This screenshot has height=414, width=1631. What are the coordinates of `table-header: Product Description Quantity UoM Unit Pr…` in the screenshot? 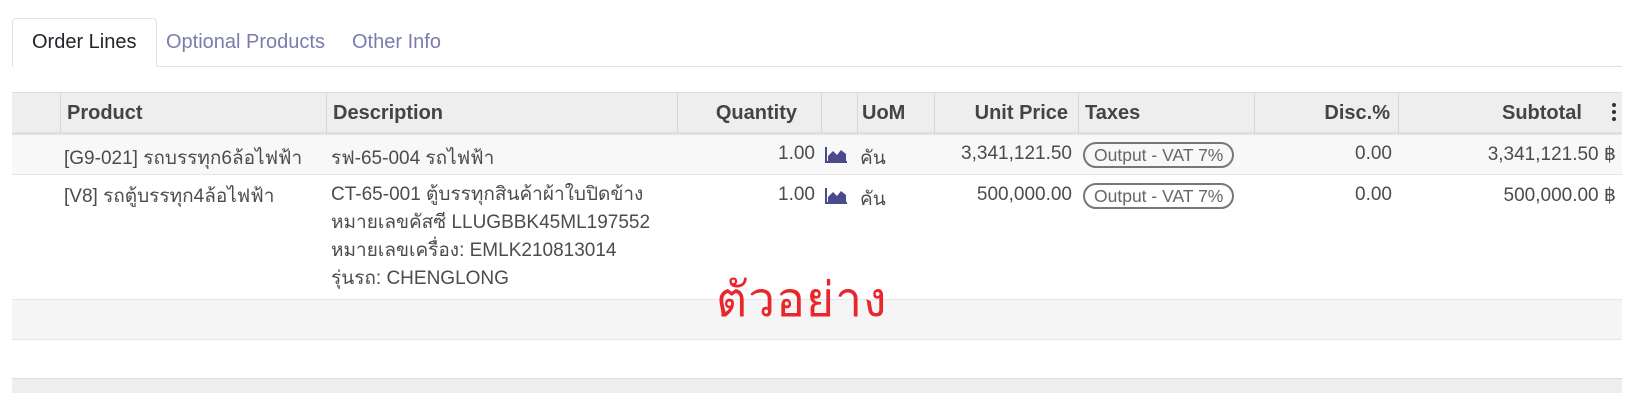 It's located at (817, 113).